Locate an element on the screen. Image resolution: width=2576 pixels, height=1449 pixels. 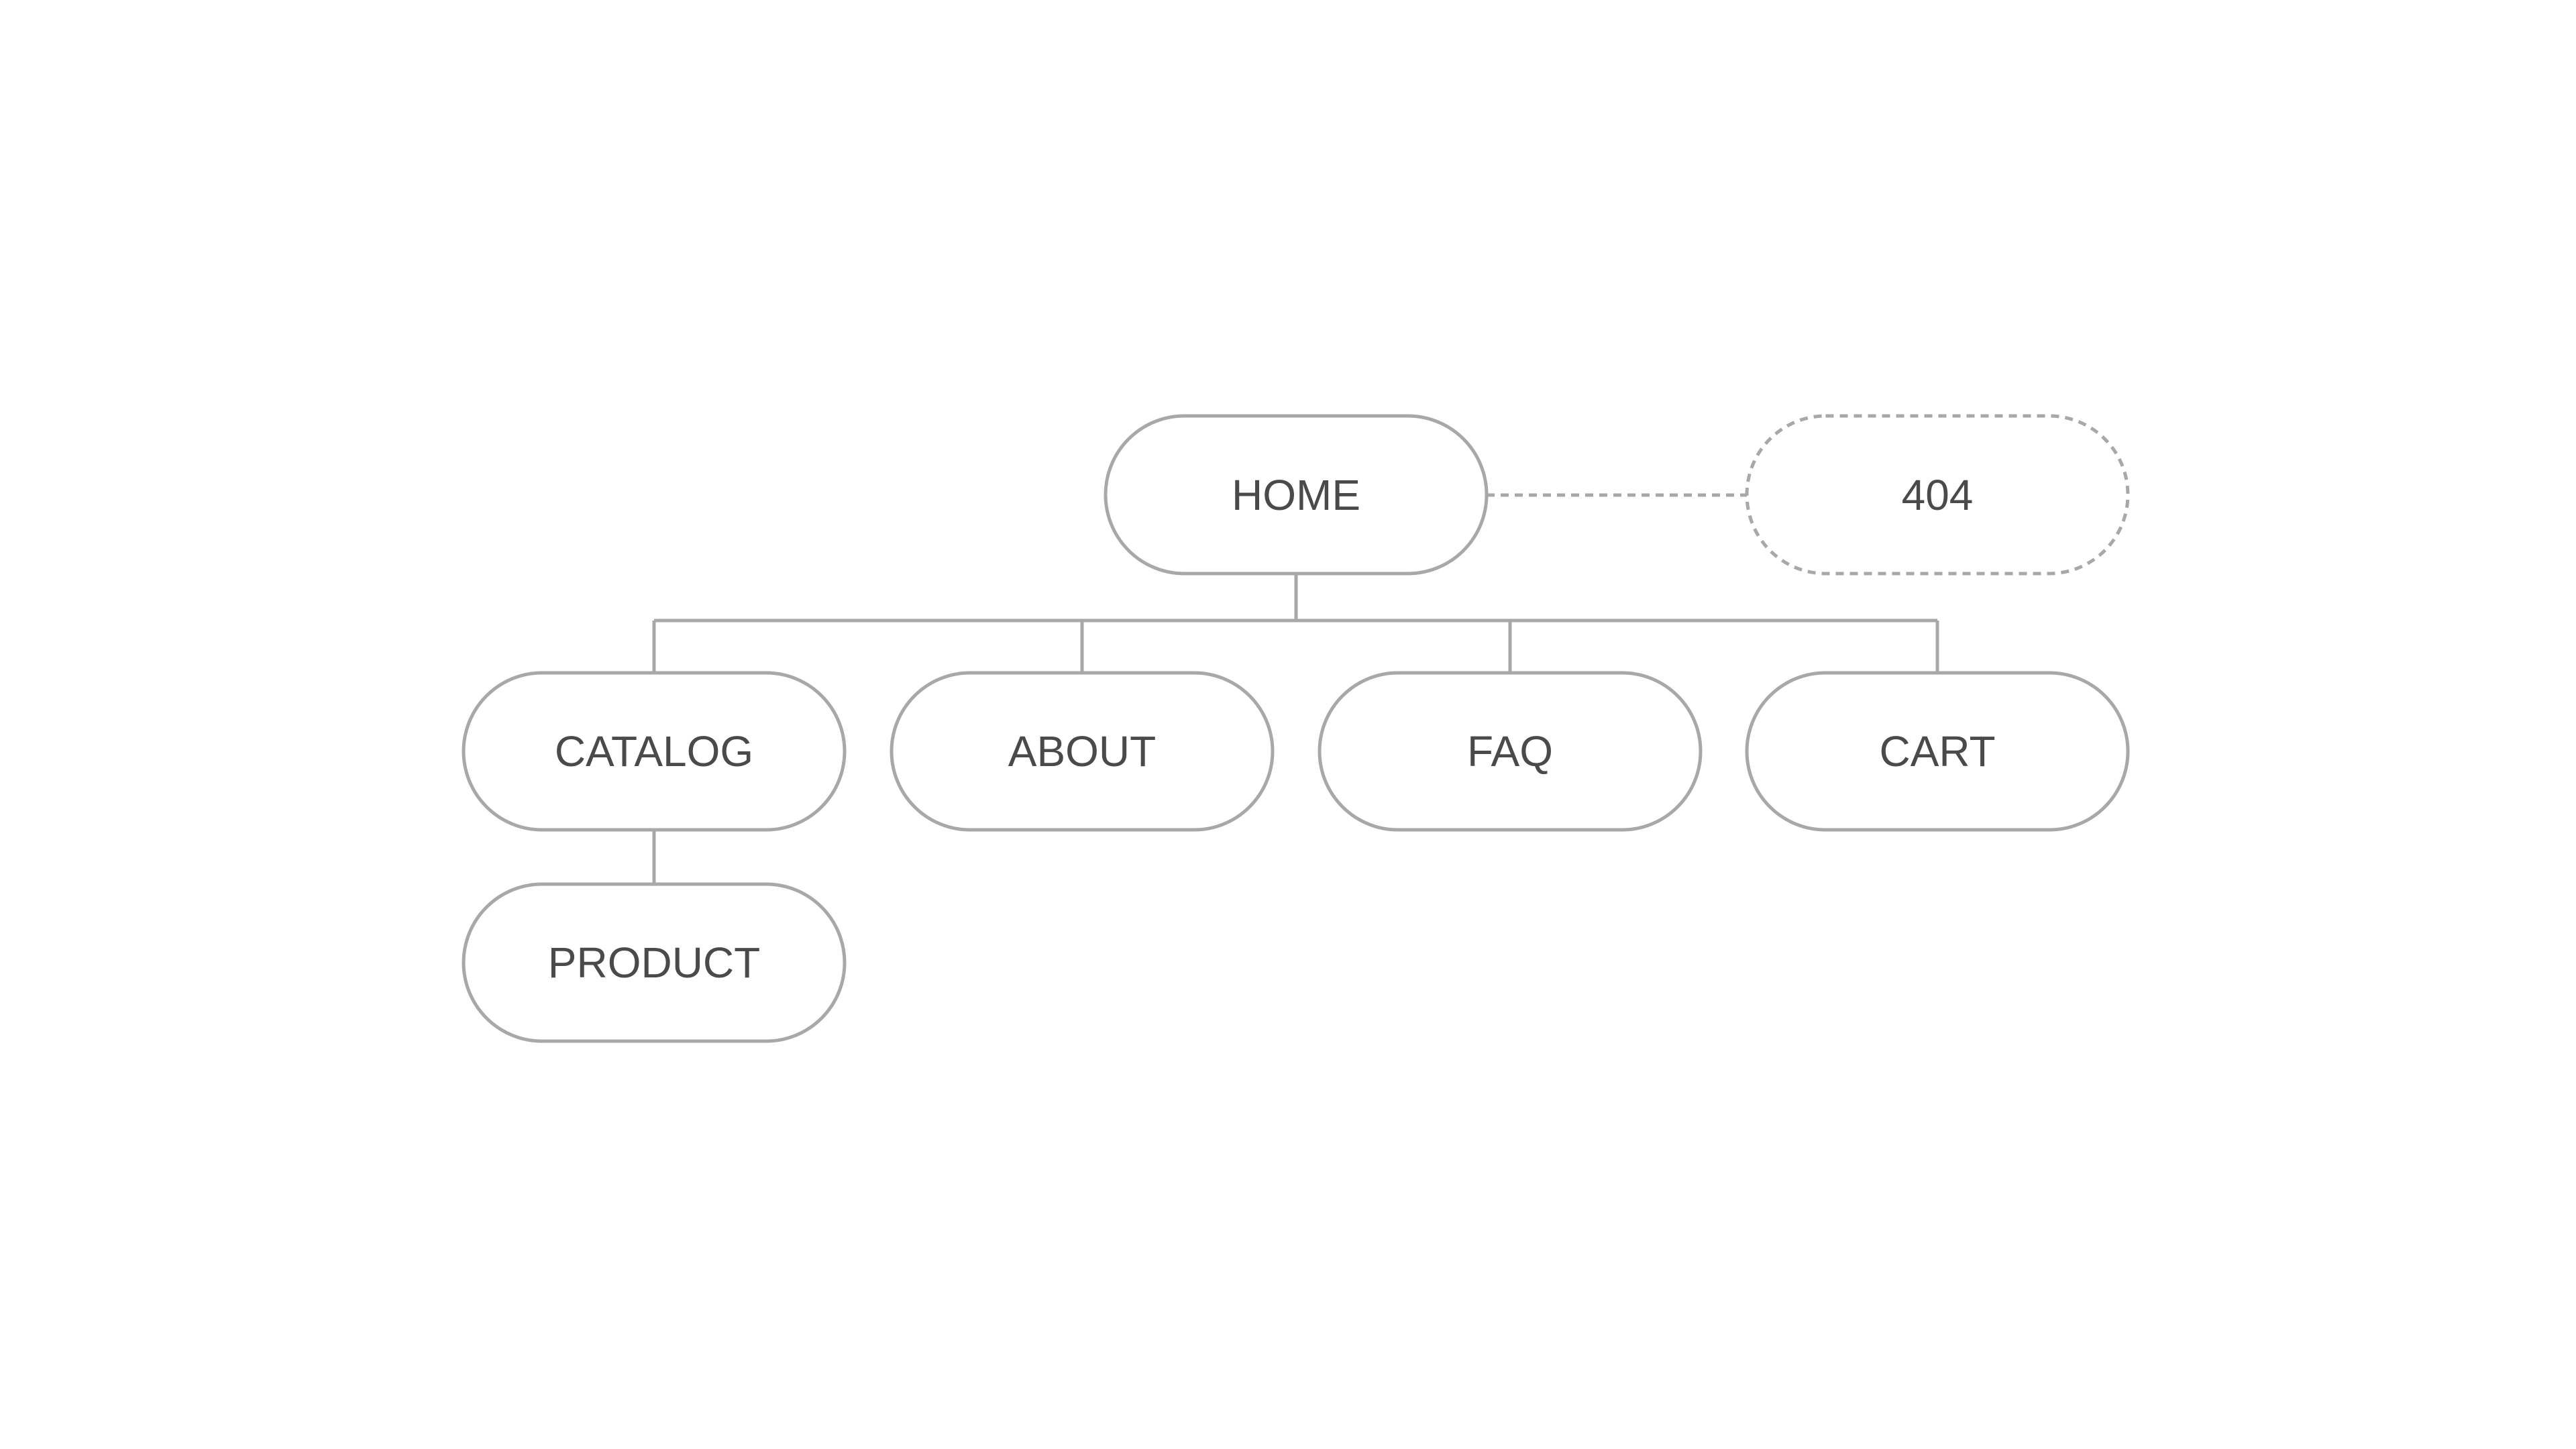
node-product-label: PRODUCT is located at coordinates (654, 962).